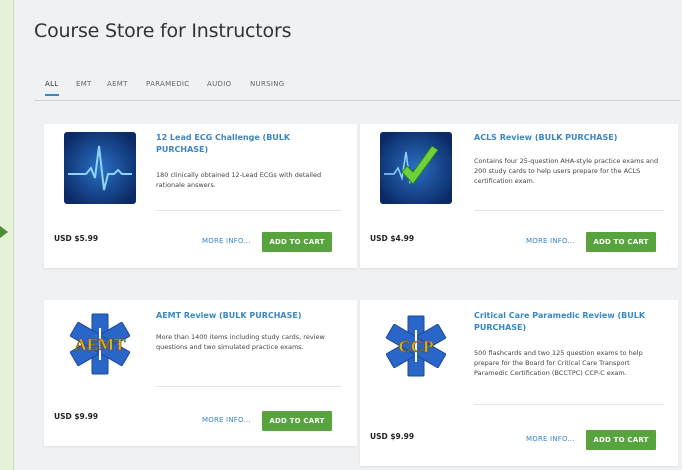  Describe the element at coordinates (76, 238) in the screenshot. I see `product-price: USD $5.99` at that location.